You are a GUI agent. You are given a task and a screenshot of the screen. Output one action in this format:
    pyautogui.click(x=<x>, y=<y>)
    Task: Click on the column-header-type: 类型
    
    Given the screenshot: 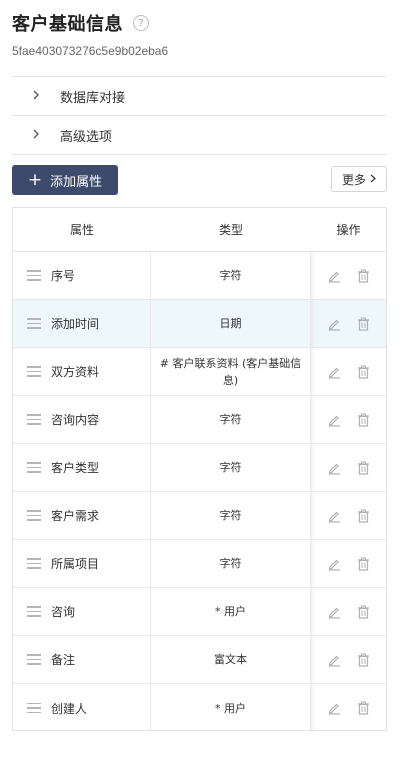 What is the action you would take?
    pyautogui.click(x=230, y=230)
    